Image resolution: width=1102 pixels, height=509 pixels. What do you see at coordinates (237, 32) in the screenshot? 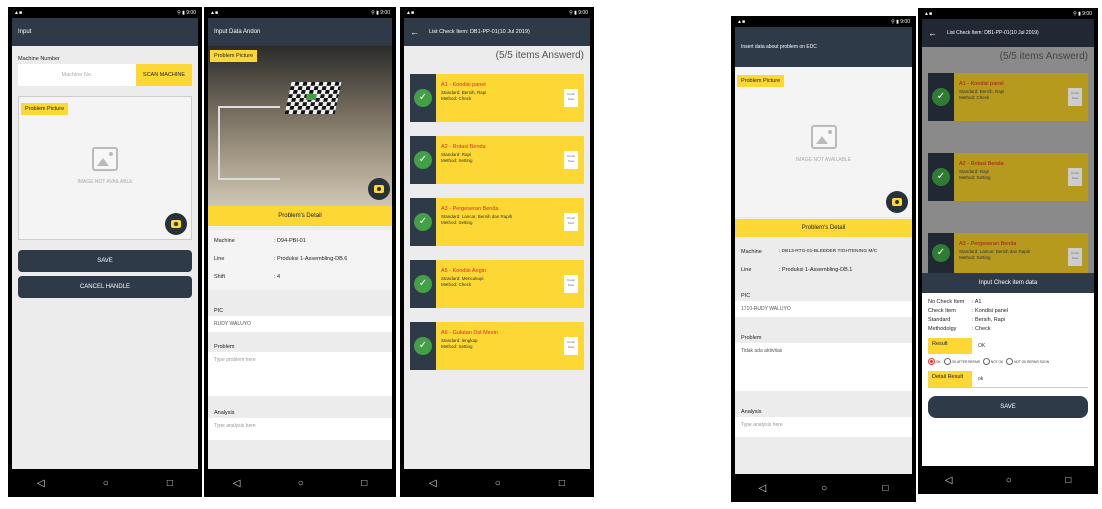
I see `page-title: Input Data Andon` at bounding box center [237, 32].